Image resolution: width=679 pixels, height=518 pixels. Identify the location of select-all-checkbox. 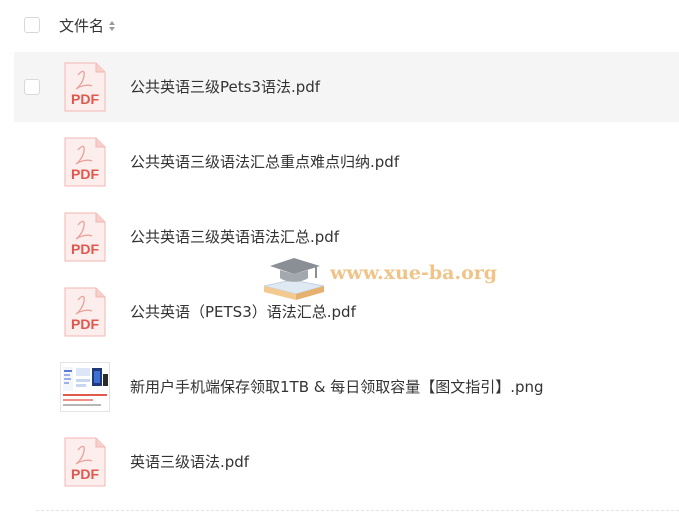
(32, 25).